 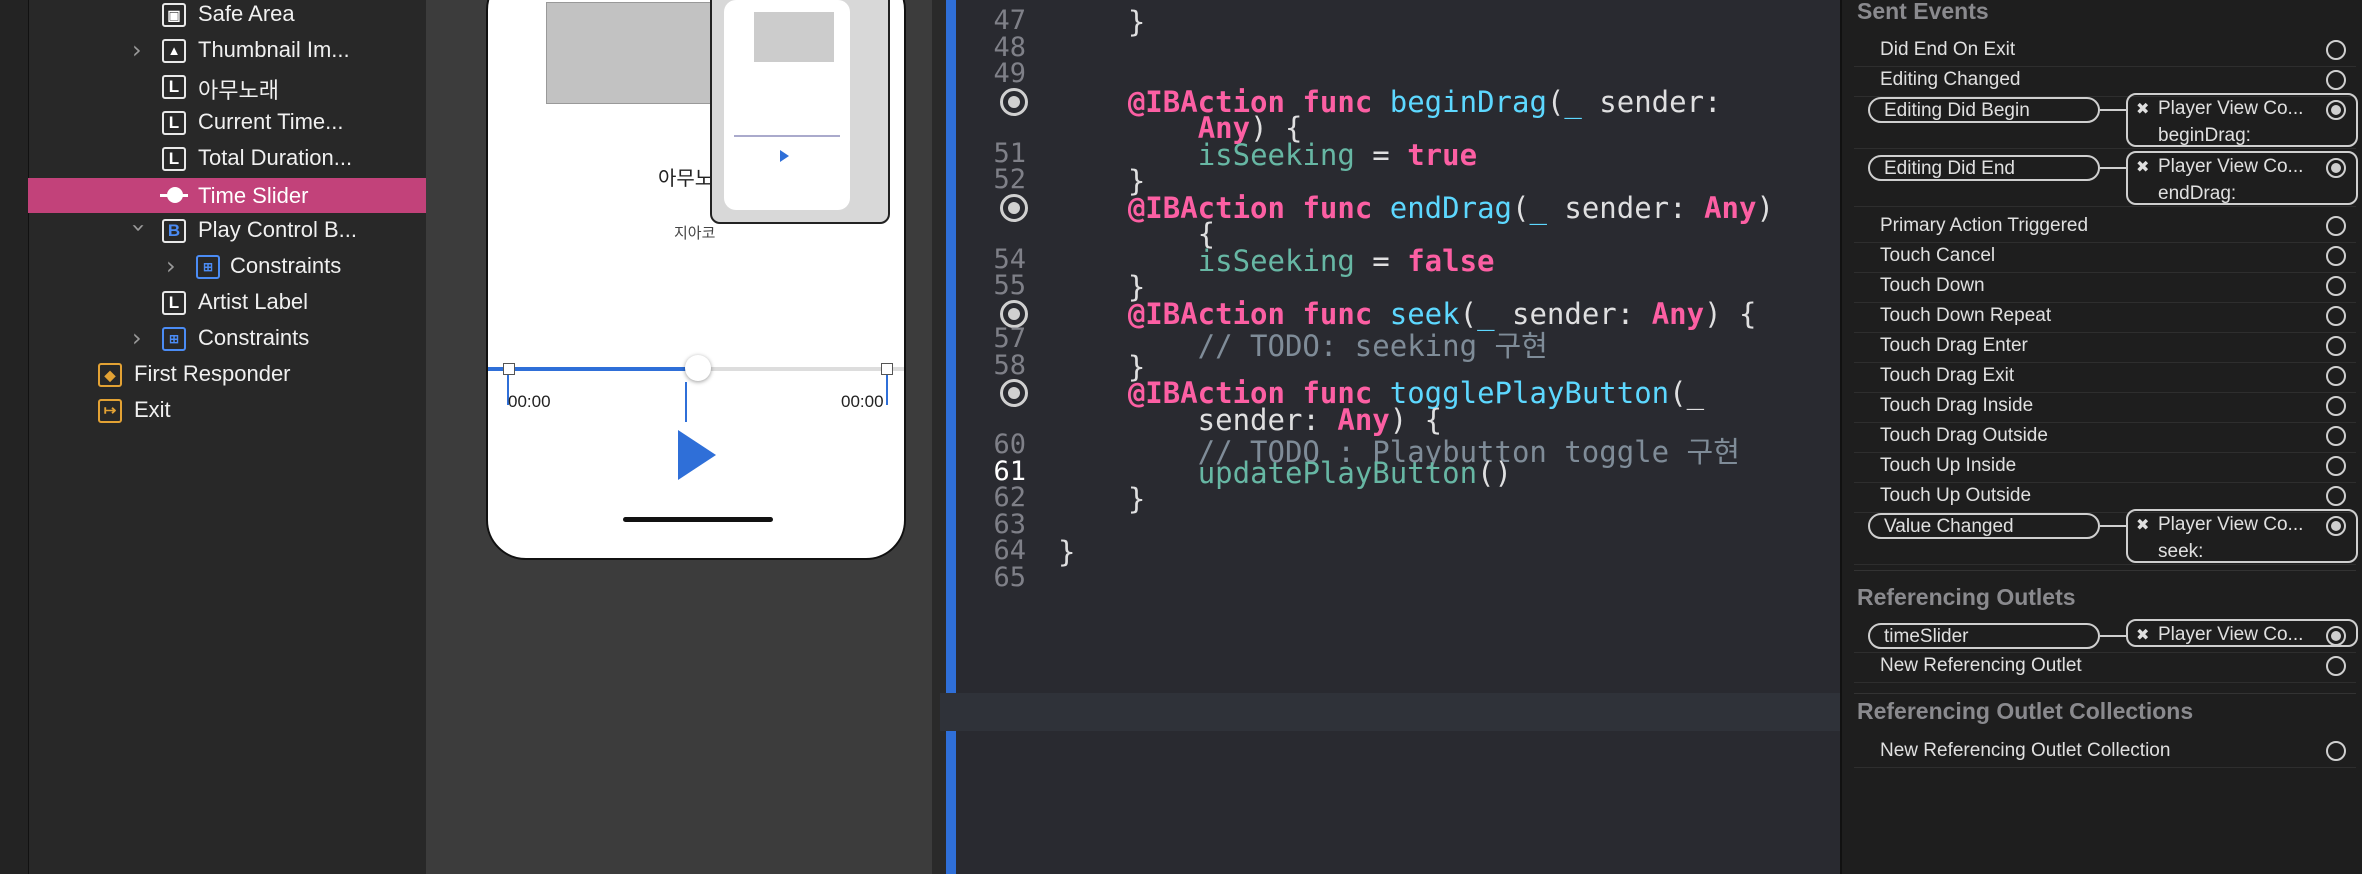 I want to click on minimap-thumb, so click(x=794, y=37).